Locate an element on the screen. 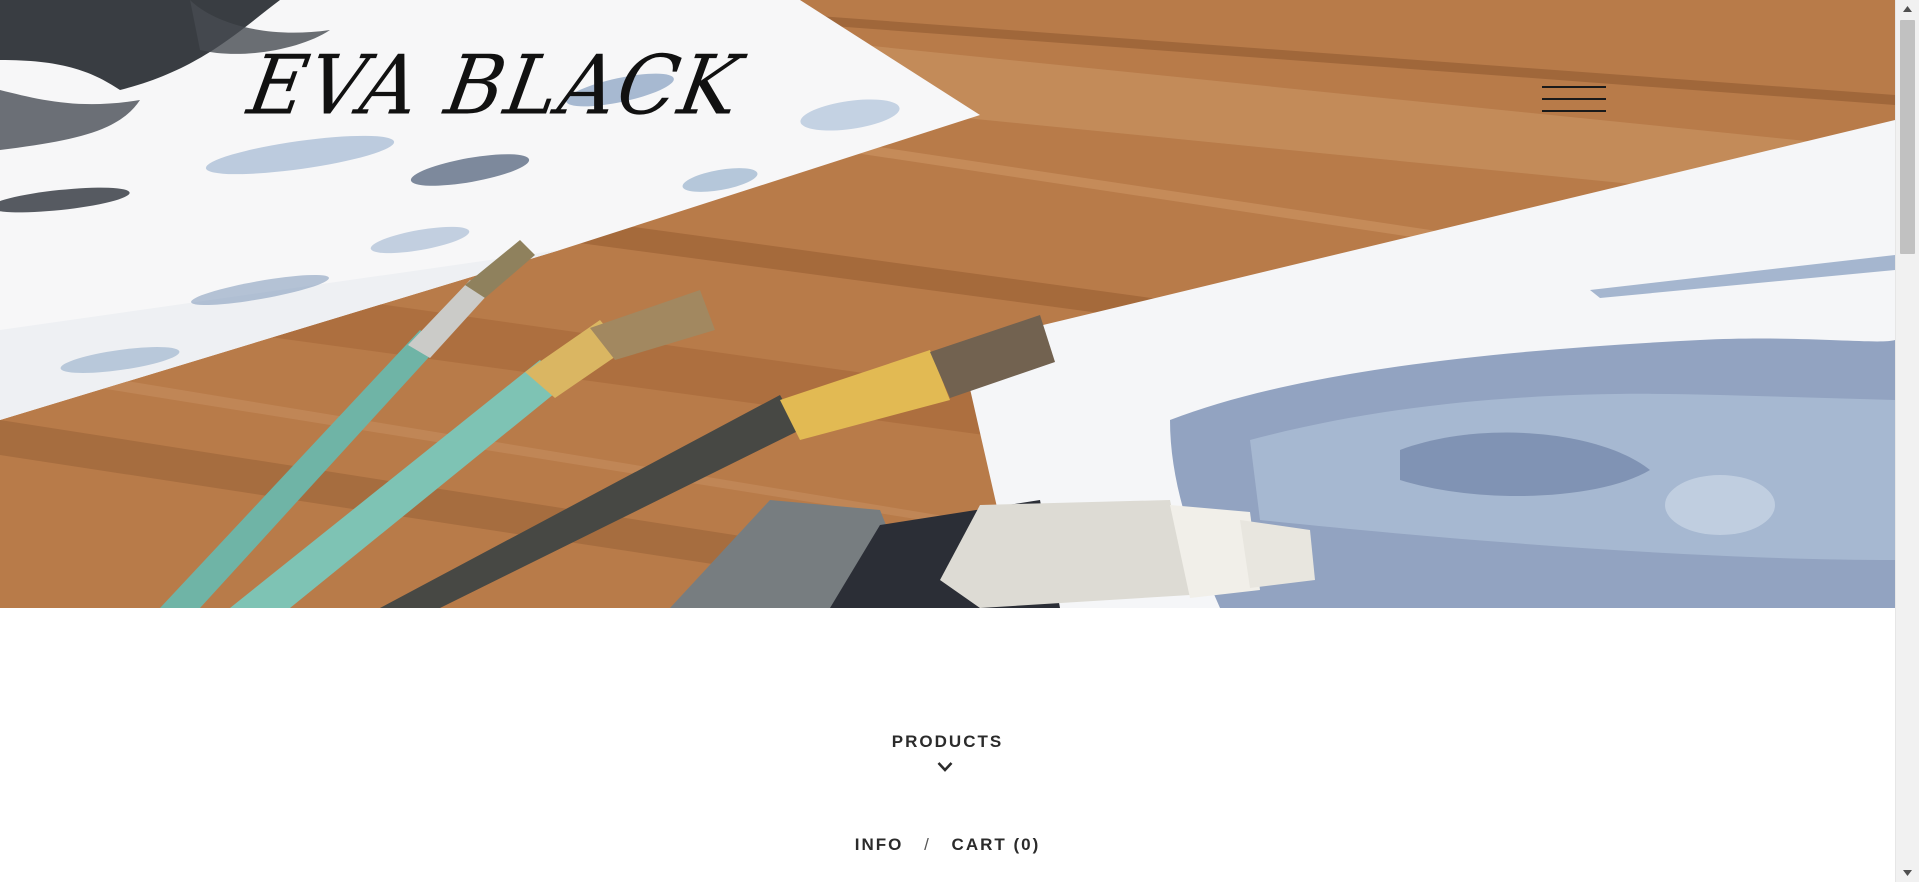 The width and height of the screenshot is (1919, 882). menu-bar-top is located at coordinates (1574, 87).